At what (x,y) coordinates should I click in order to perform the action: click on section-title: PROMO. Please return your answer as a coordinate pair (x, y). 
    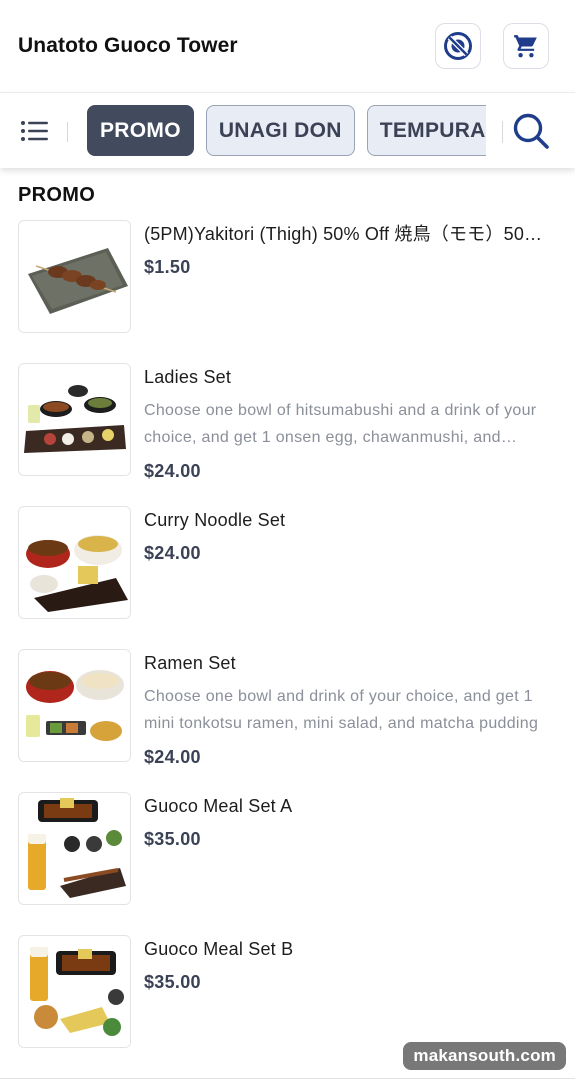
    Looking at the image, I should click on (57, 195).